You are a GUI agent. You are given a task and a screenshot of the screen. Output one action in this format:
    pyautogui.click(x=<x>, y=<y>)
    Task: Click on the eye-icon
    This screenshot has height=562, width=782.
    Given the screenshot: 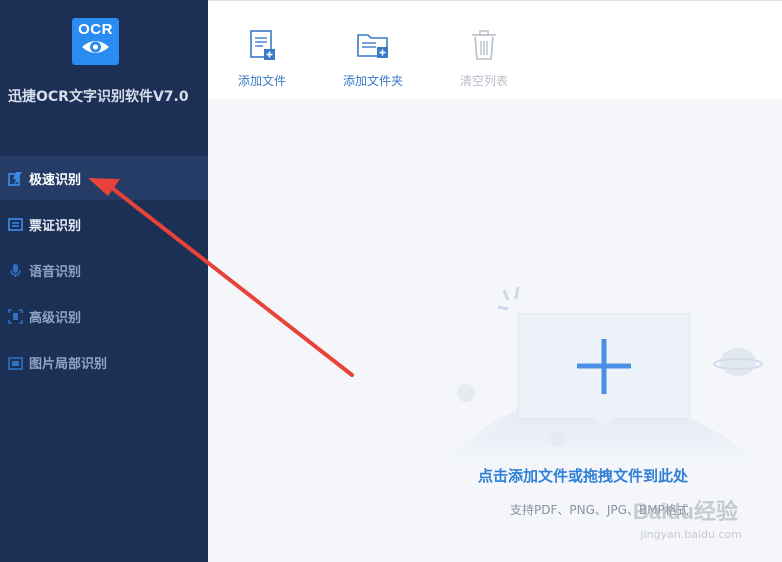 What is the action you would take?
    pyautogui.click(x=95, y=47)
    